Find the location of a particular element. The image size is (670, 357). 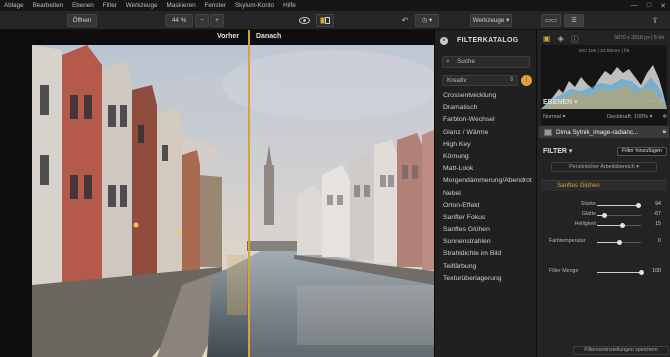

opacity-label: Deckkraft: 100% is located at coordinates (628, 117).